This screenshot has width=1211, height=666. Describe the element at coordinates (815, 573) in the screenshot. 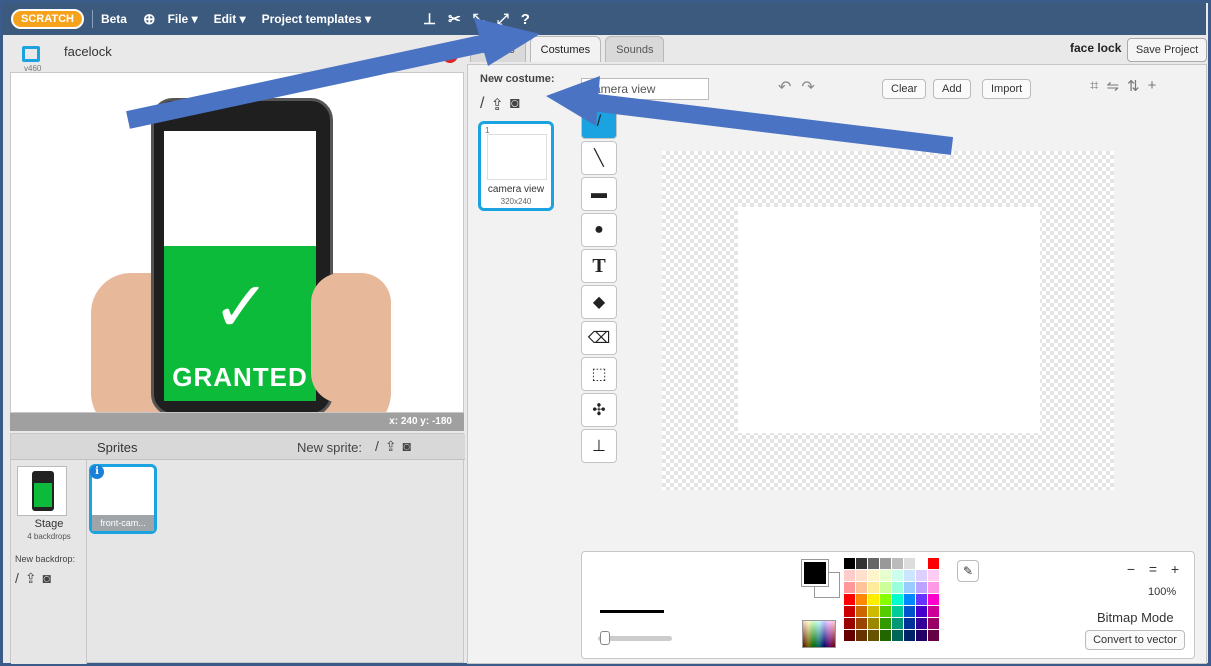

I see `primary-color-swatch` at that location.